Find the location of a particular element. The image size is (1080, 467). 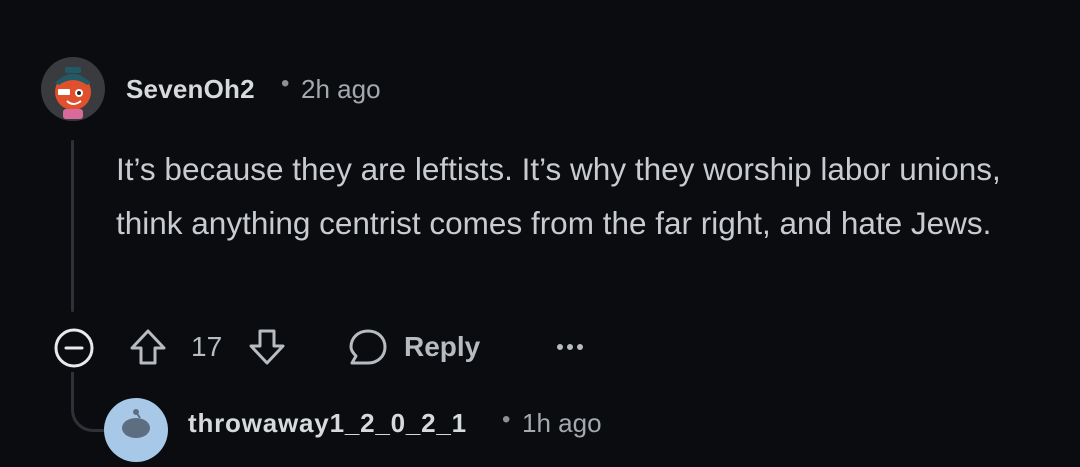

child-user-avatar is located at coordinates (136, 430).